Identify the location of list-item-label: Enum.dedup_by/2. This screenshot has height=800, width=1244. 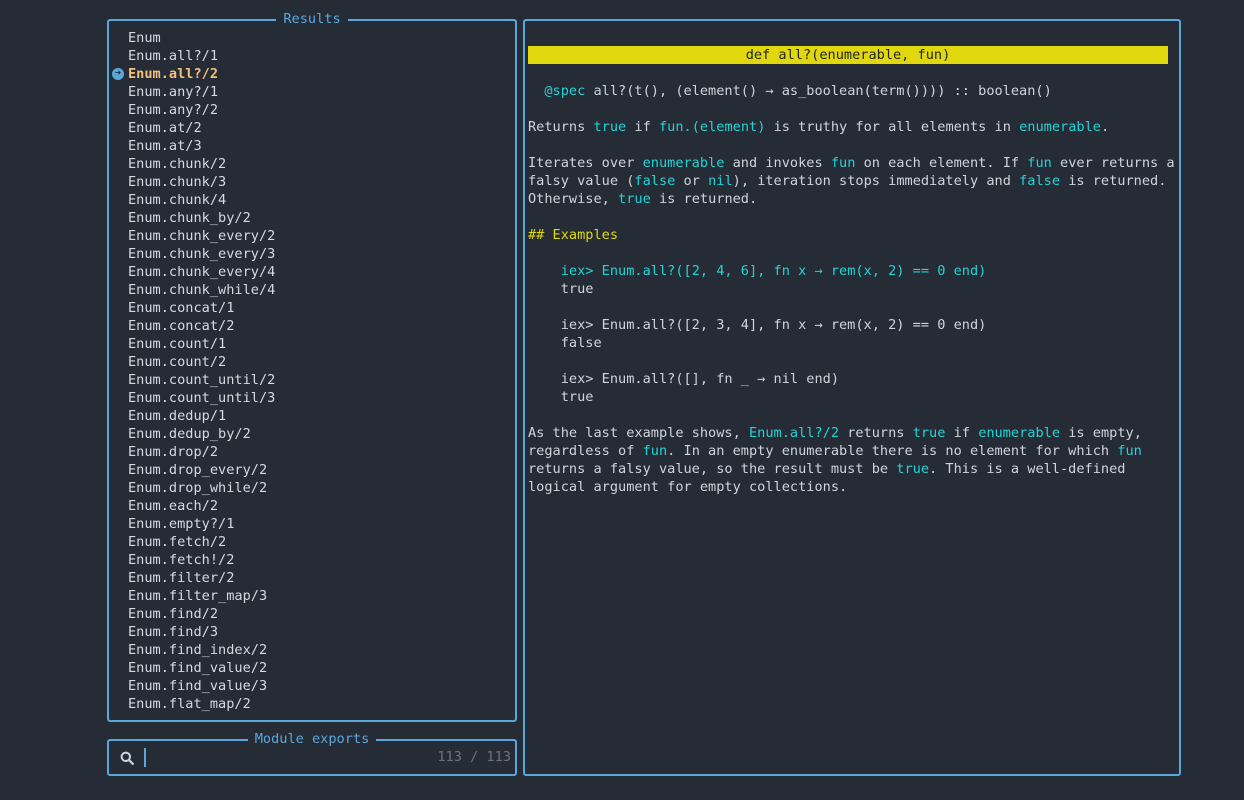
(189, 434).